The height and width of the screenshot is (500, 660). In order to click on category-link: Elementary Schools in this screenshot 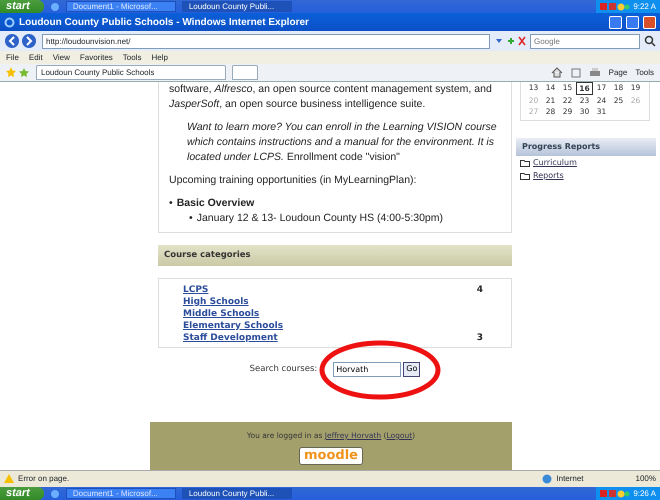, I will do `click(233, 326)`.